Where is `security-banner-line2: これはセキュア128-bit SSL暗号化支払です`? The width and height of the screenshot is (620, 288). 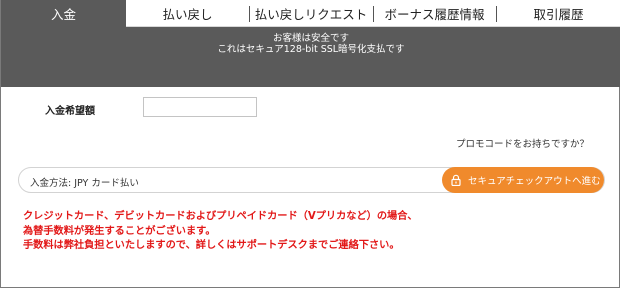 security-banner-line2: これはセキュア128-bit SSL暗号化支払です is located at coordinates (311, 49).